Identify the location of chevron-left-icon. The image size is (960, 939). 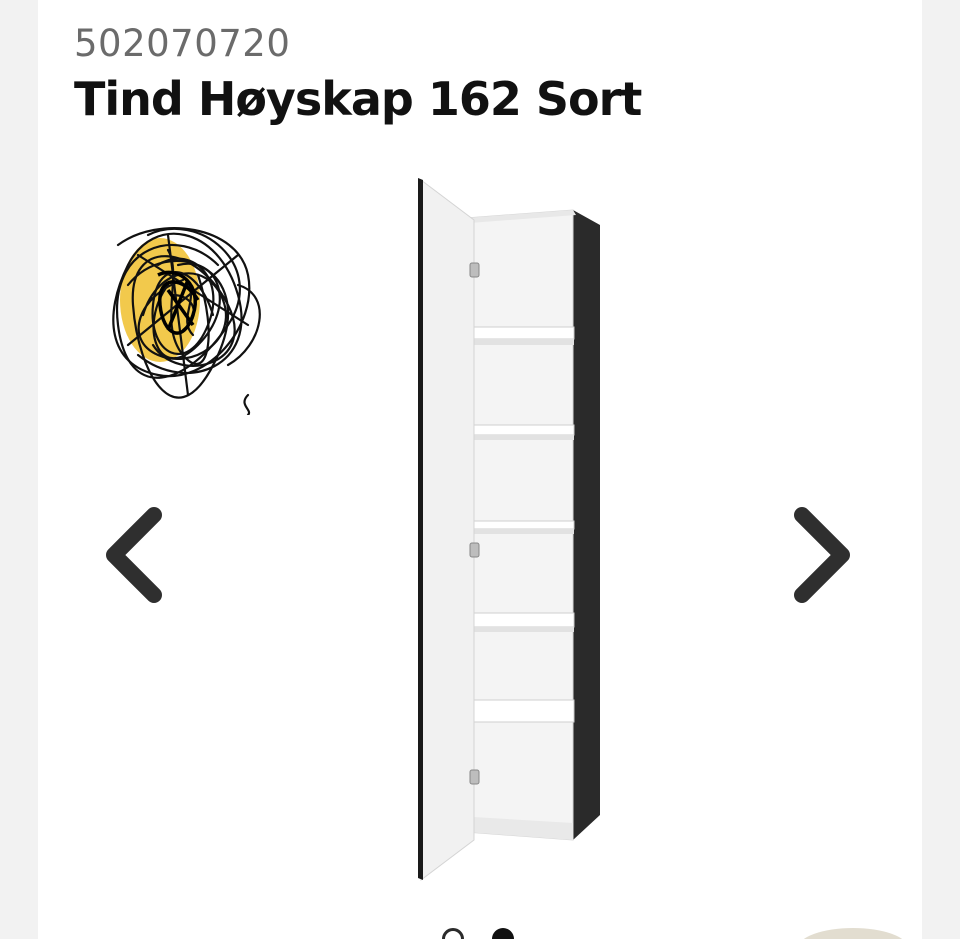
(134, 555).